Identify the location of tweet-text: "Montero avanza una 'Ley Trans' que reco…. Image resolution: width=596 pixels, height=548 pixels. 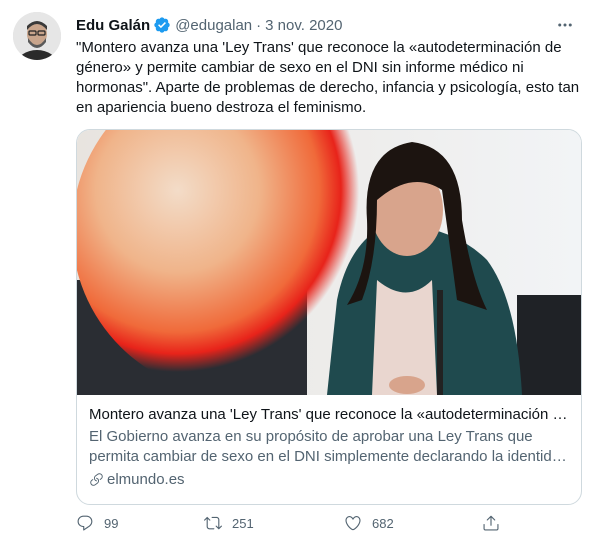
(328, 77).